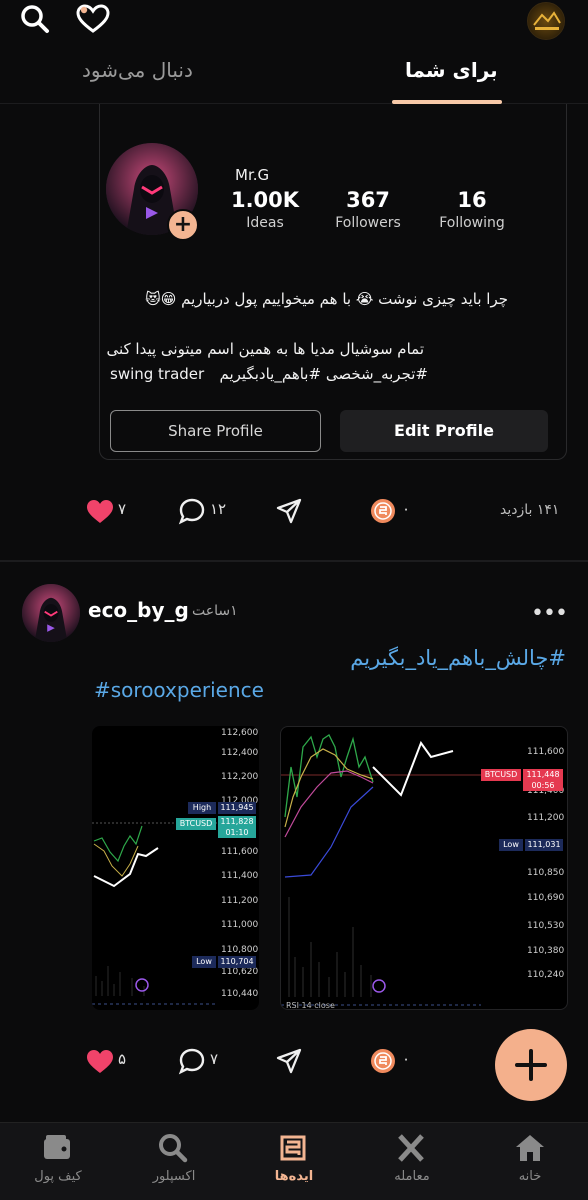  I want to click on chart-2-low-value: 111,031, so click(544, 845).